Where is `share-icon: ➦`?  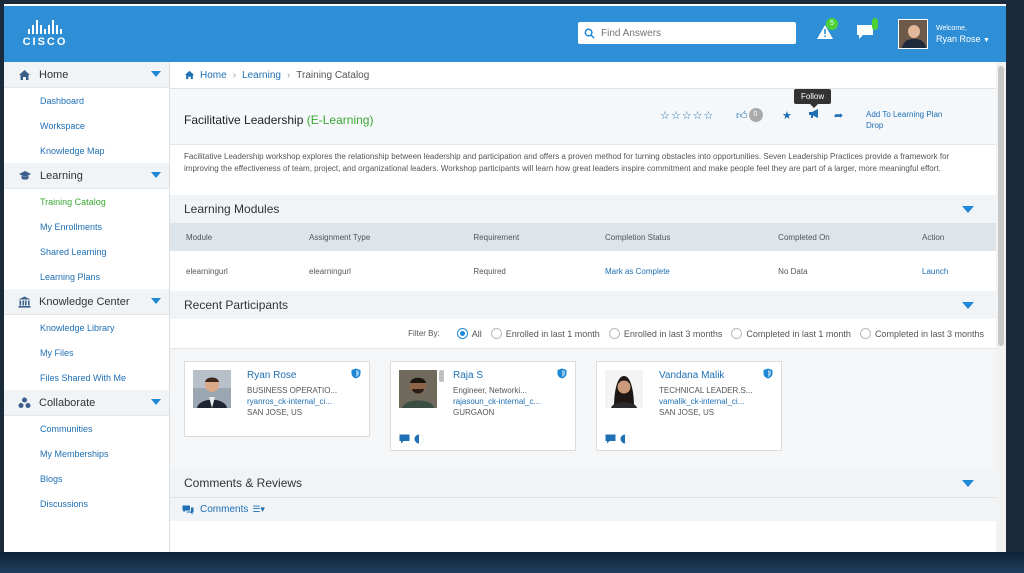
share-icon: ➦ is located at coordinates (838, 115).